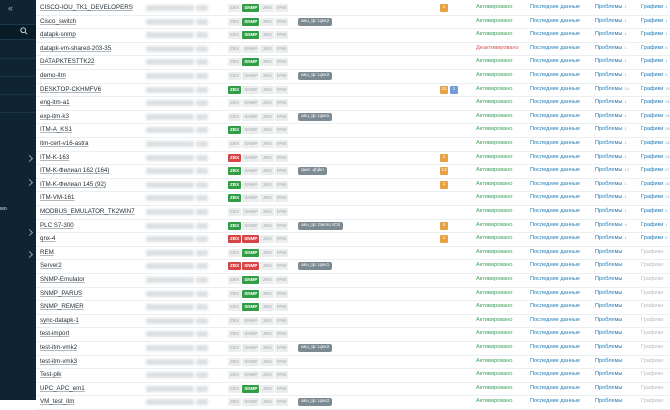 The image size is (670, 410). I want to click on host-name-link: SNMP-Emulator, so click(62, 279).